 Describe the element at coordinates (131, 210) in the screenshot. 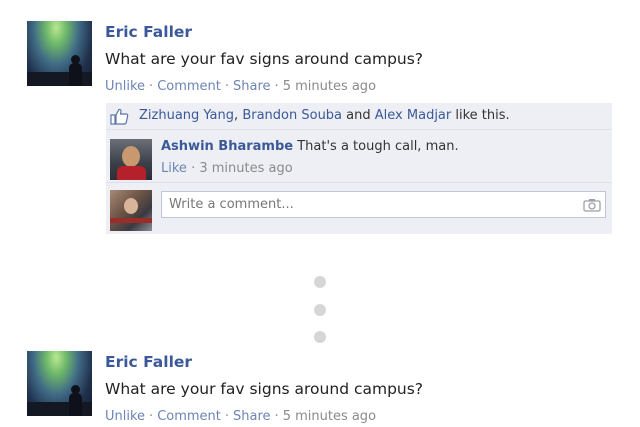

I see `viewer-avatar` at that location.